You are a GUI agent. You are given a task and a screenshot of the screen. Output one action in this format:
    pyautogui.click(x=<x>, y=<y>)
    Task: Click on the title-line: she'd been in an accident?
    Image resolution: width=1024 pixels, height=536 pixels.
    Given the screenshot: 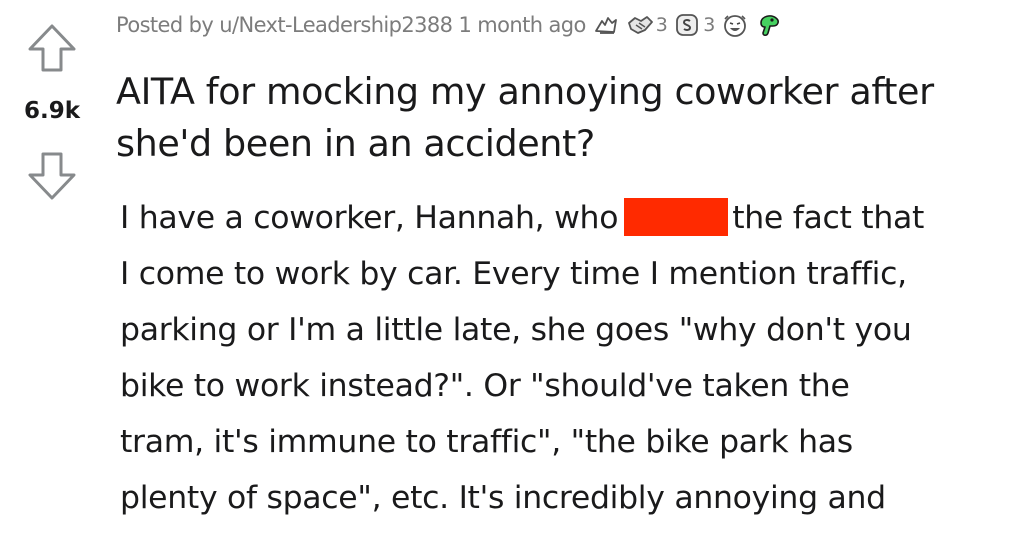 What is the action you would take?
    pyautogui.click(x=355, y=143)
    